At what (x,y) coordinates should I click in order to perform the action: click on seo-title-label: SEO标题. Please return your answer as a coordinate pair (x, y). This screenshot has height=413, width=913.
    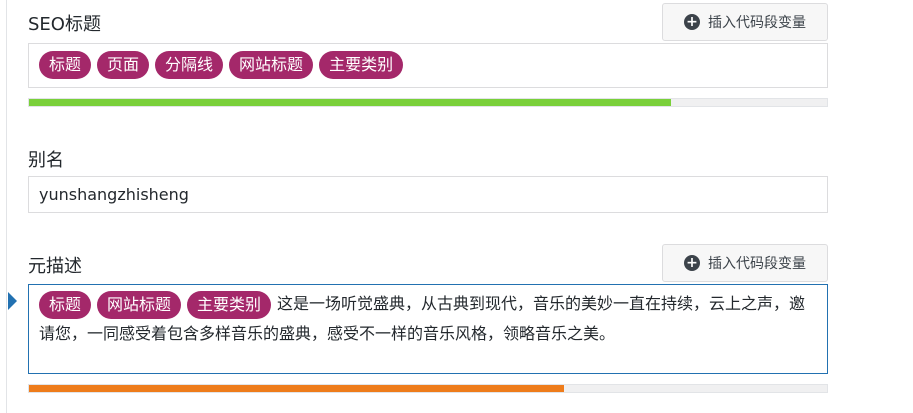
    Looking at the image, I should click on (64, 24).